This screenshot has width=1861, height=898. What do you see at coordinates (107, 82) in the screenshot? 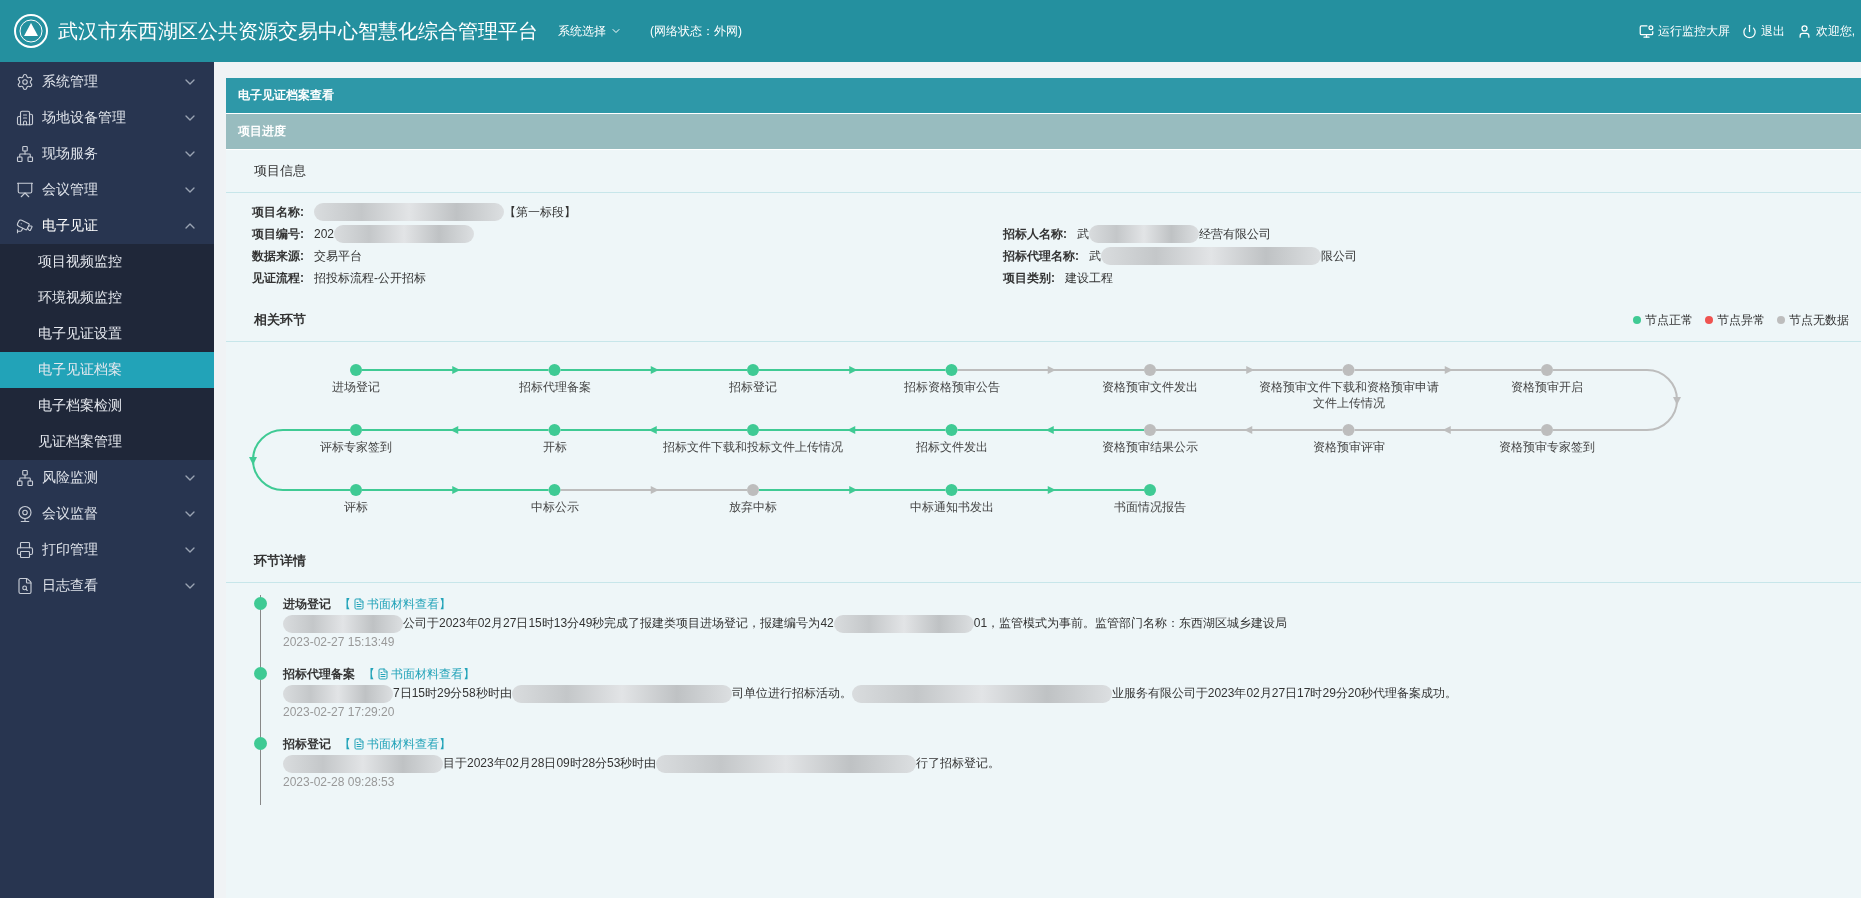
I see `sidebar-item: 系统管理` at bounding box center [107, 82].